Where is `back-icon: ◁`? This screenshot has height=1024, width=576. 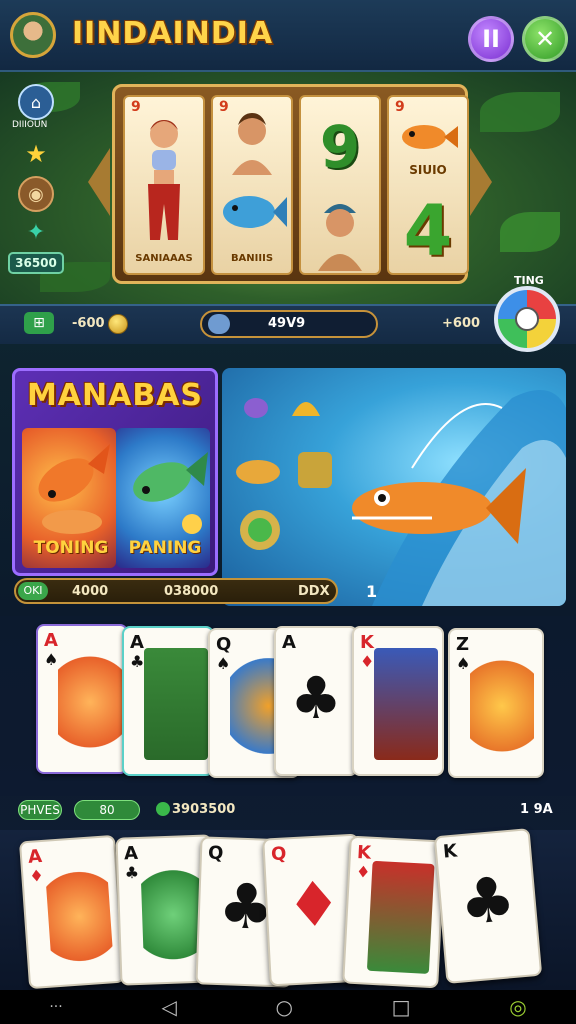 back-icon: ◁ is located at coordinates (168, 1007).